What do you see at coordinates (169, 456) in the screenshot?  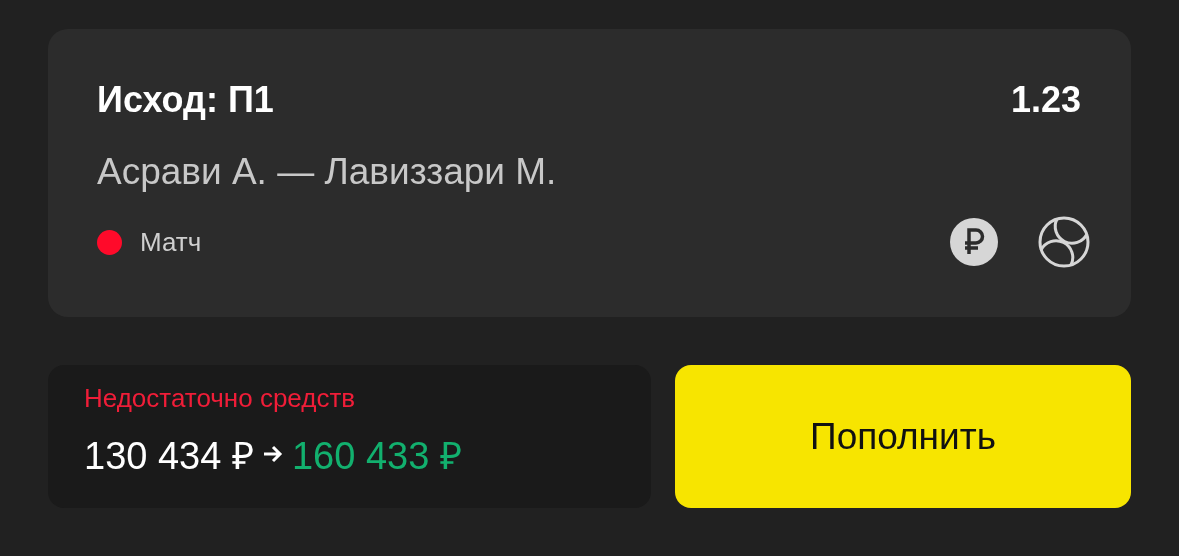 I see `current-balance: 130 434 ₽` at bounding box center [169, 456].